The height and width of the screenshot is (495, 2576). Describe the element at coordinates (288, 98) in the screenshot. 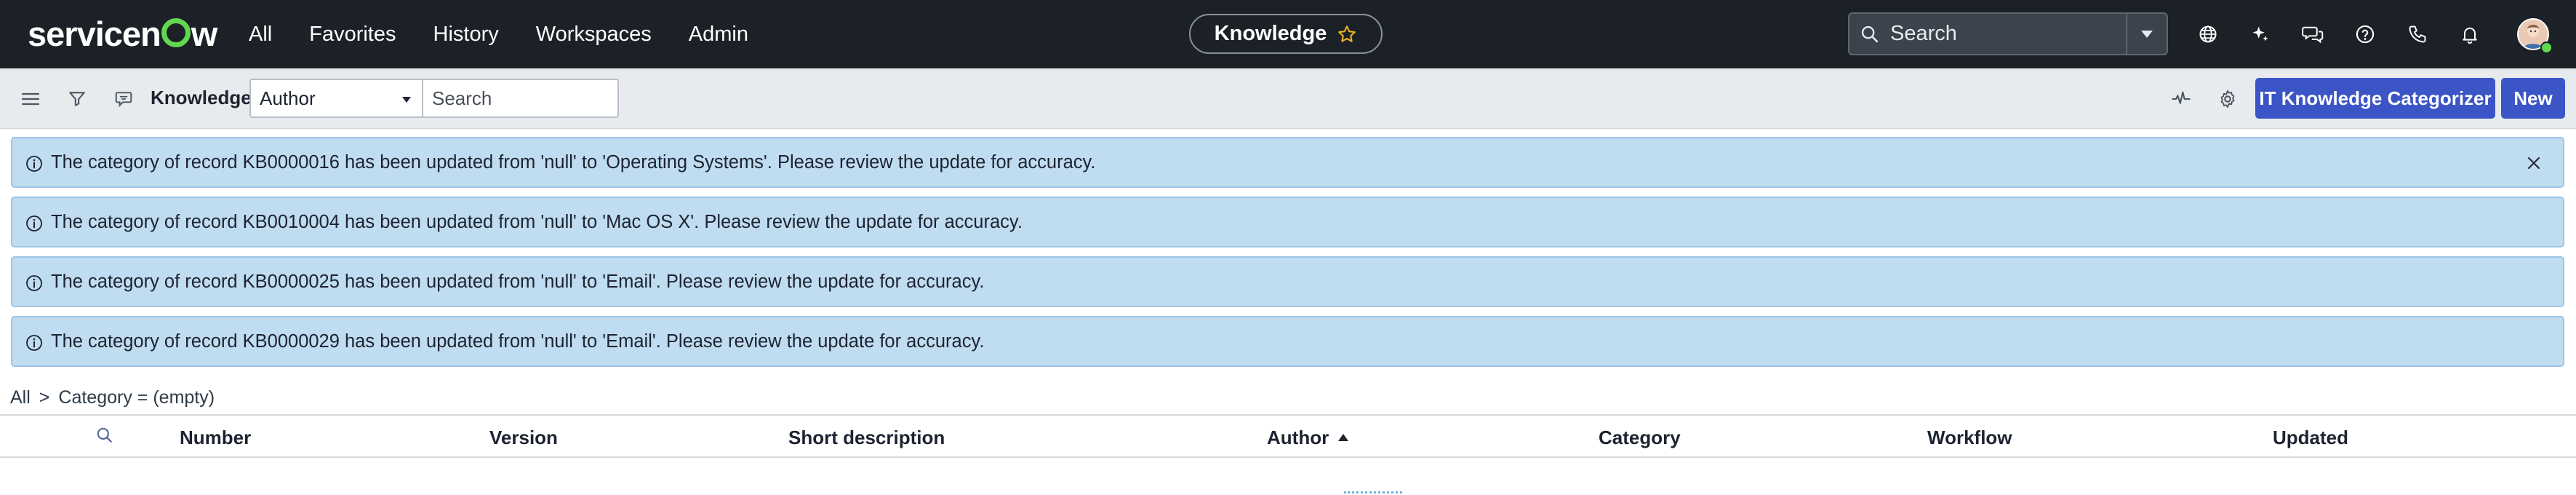

I see `search-field-value: Author` at that location.